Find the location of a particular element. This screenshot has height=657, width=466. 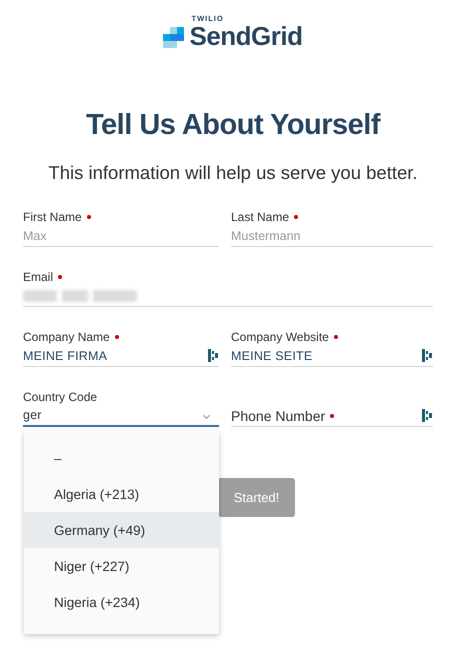

input-field: Phone Number is located at coordinates (332, 416).